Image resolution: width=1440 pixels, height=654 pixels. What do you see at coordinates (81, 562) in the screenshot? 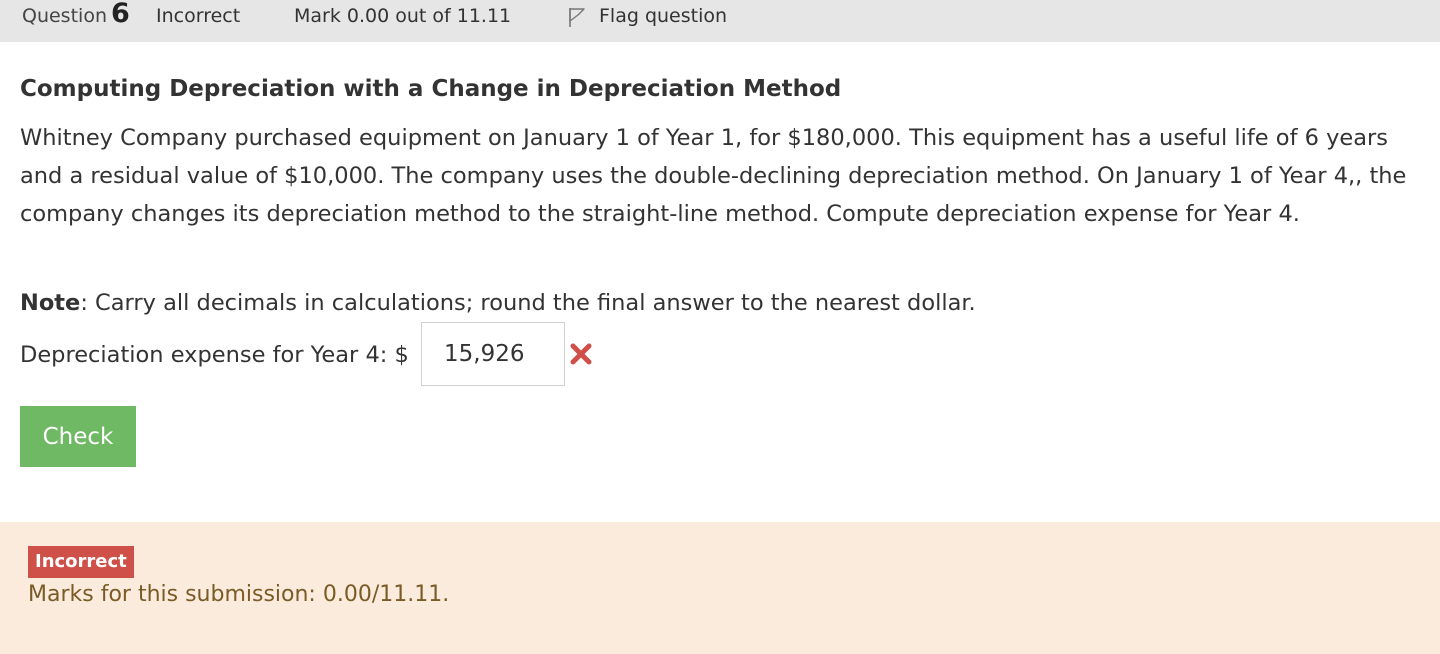
I see `incorrect-badge: Incorrect` at bounding box center [81, 562].